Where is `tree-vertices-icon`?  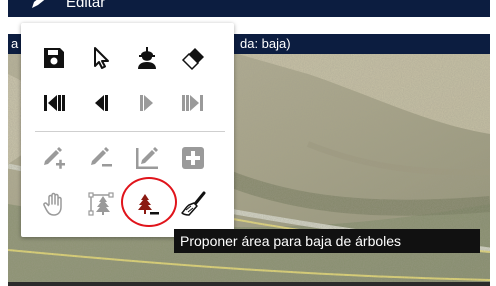
tree-vertices-icon is located at coordinates (101, 204).